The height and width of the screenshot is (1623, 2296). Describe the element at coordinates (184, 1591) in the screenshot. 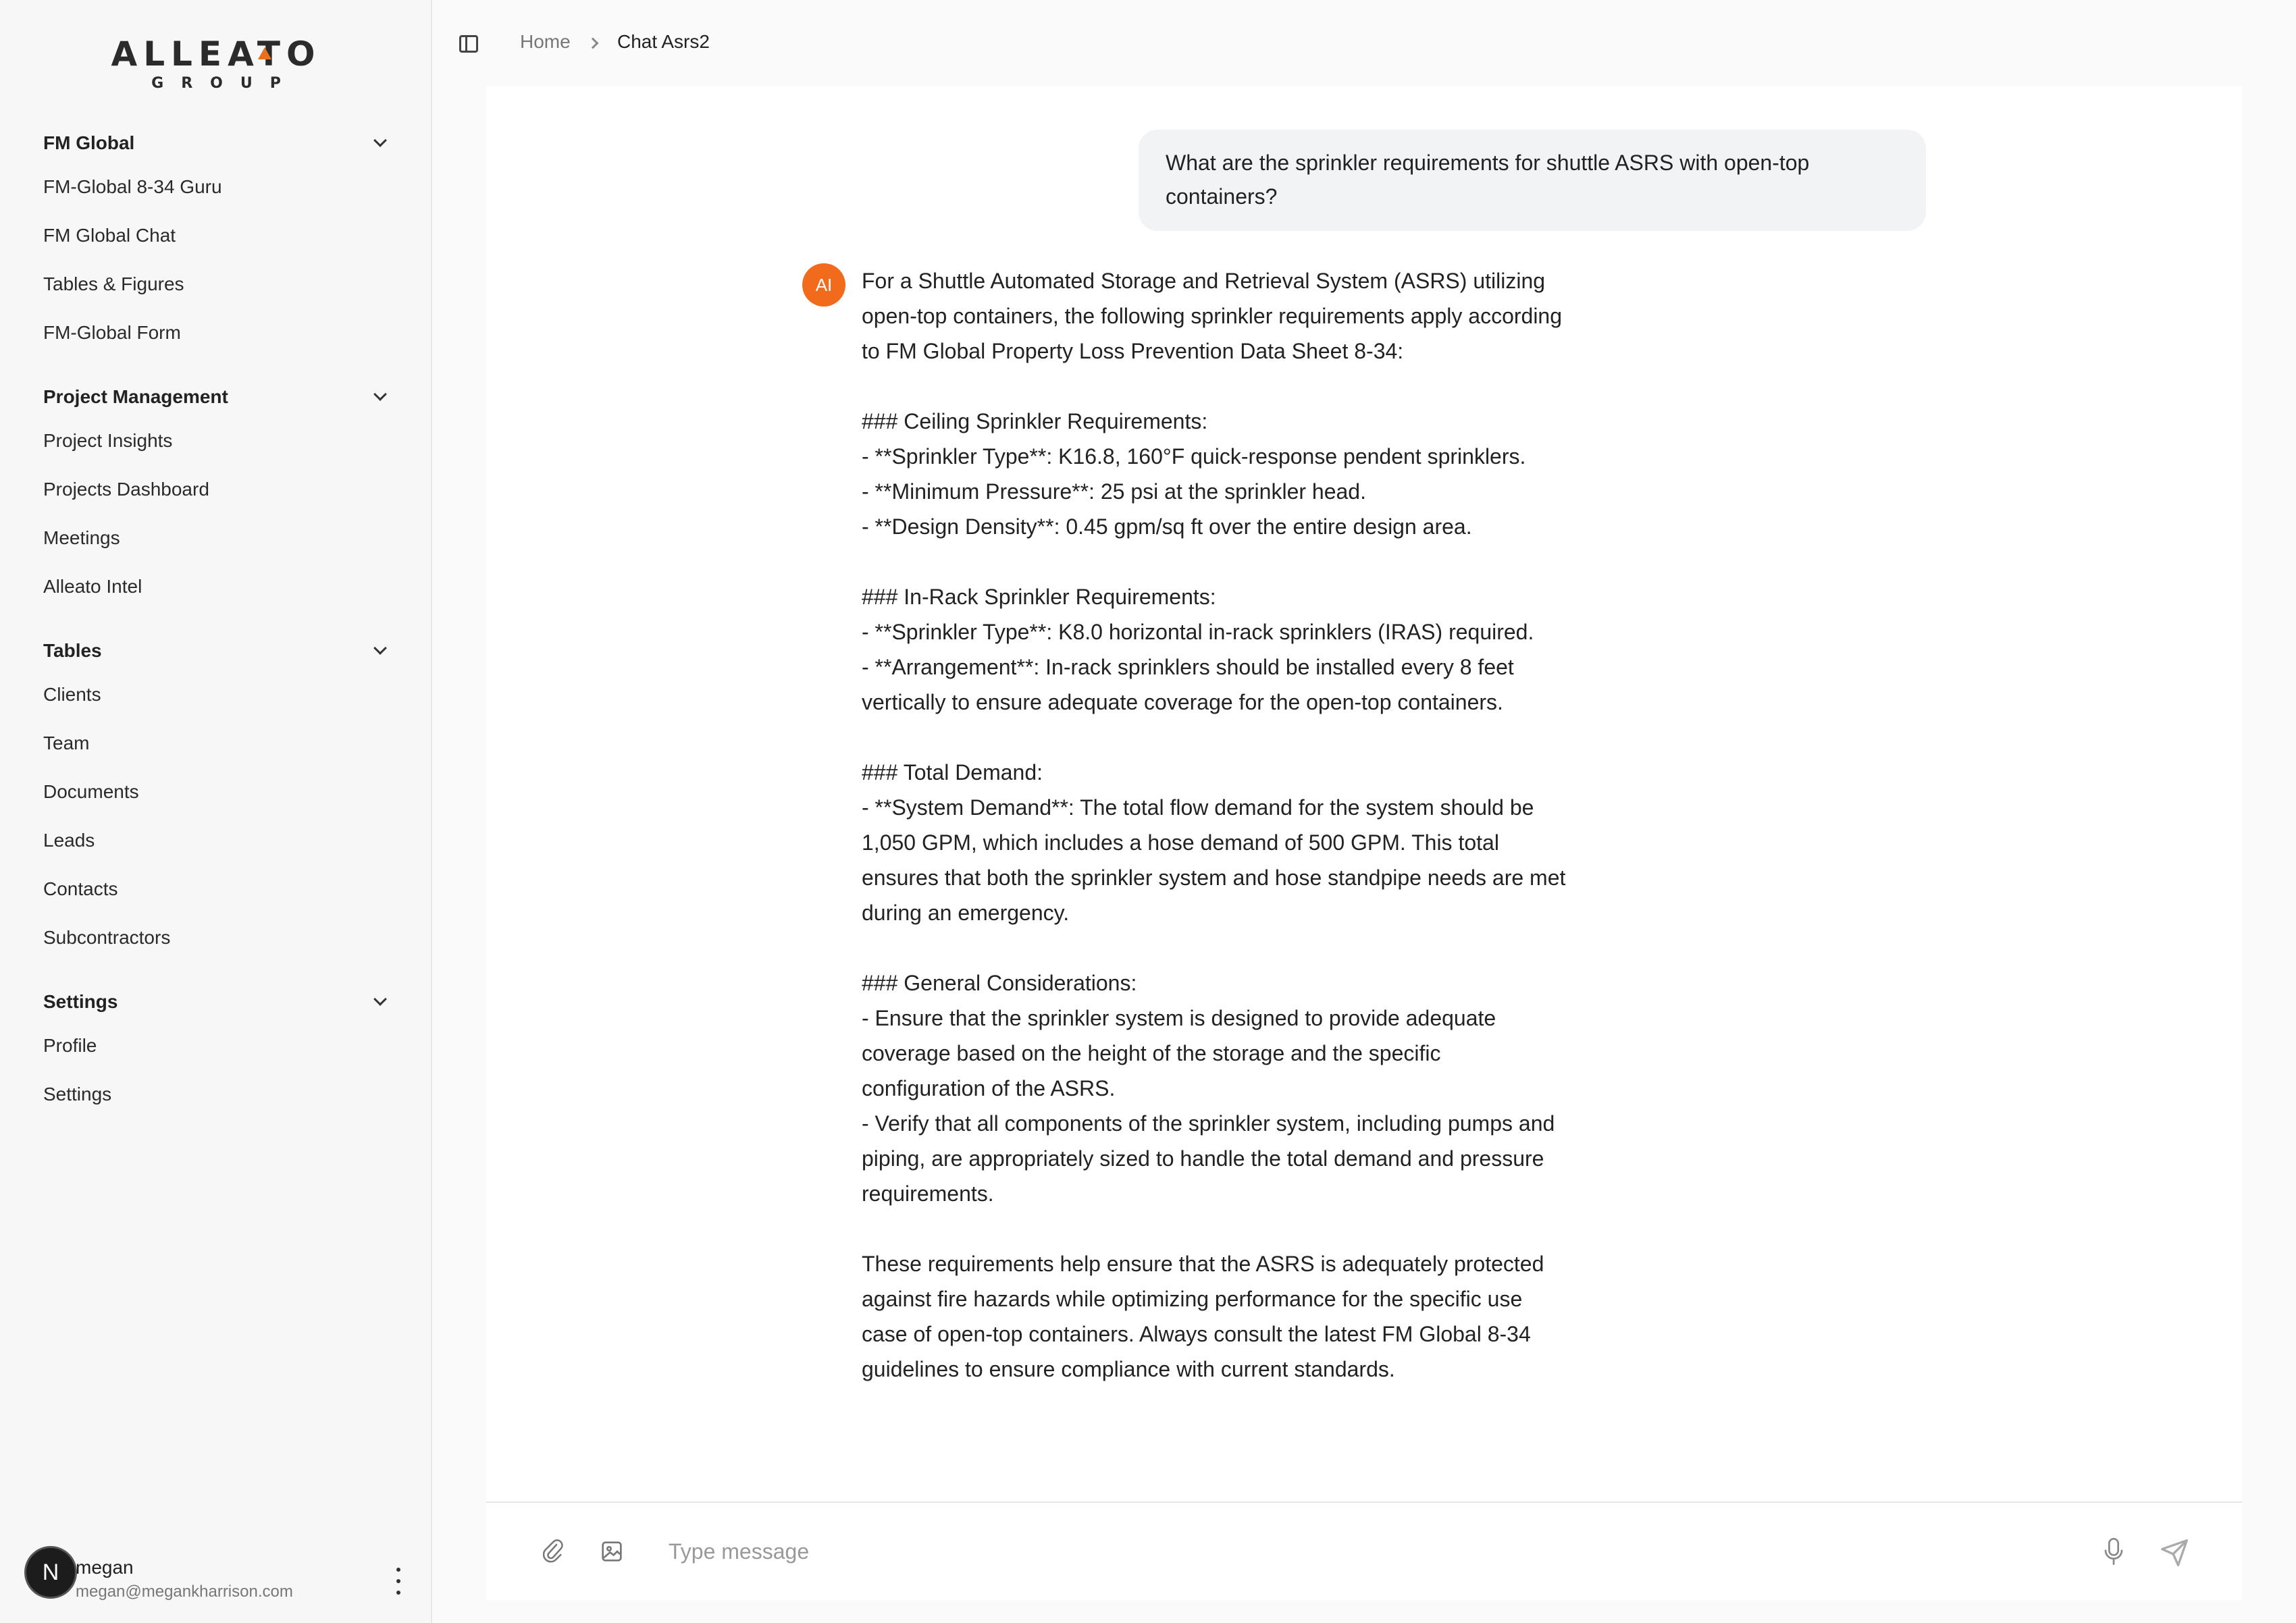

I see `user-email: megan@megankharrison.com` at that location.